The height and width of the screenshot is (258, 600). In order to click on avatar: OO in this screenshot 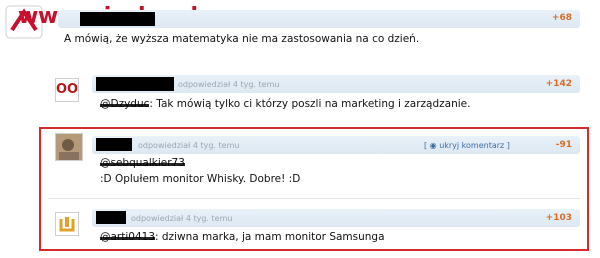, I will do `click(67, 90)`.